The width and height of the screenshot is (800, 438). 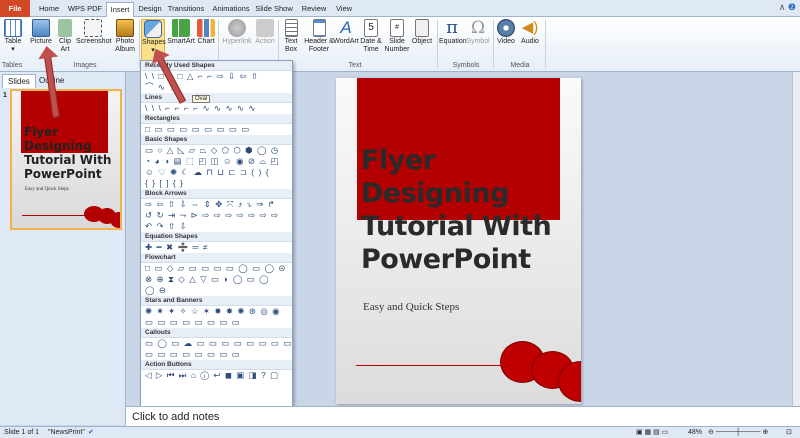 I want to click on shape-row: ⊗ ⊕ ⧗ ◇ △ ▽ ▭ ◗ ◯ ▭ ◯, so click(x=216, y=279).